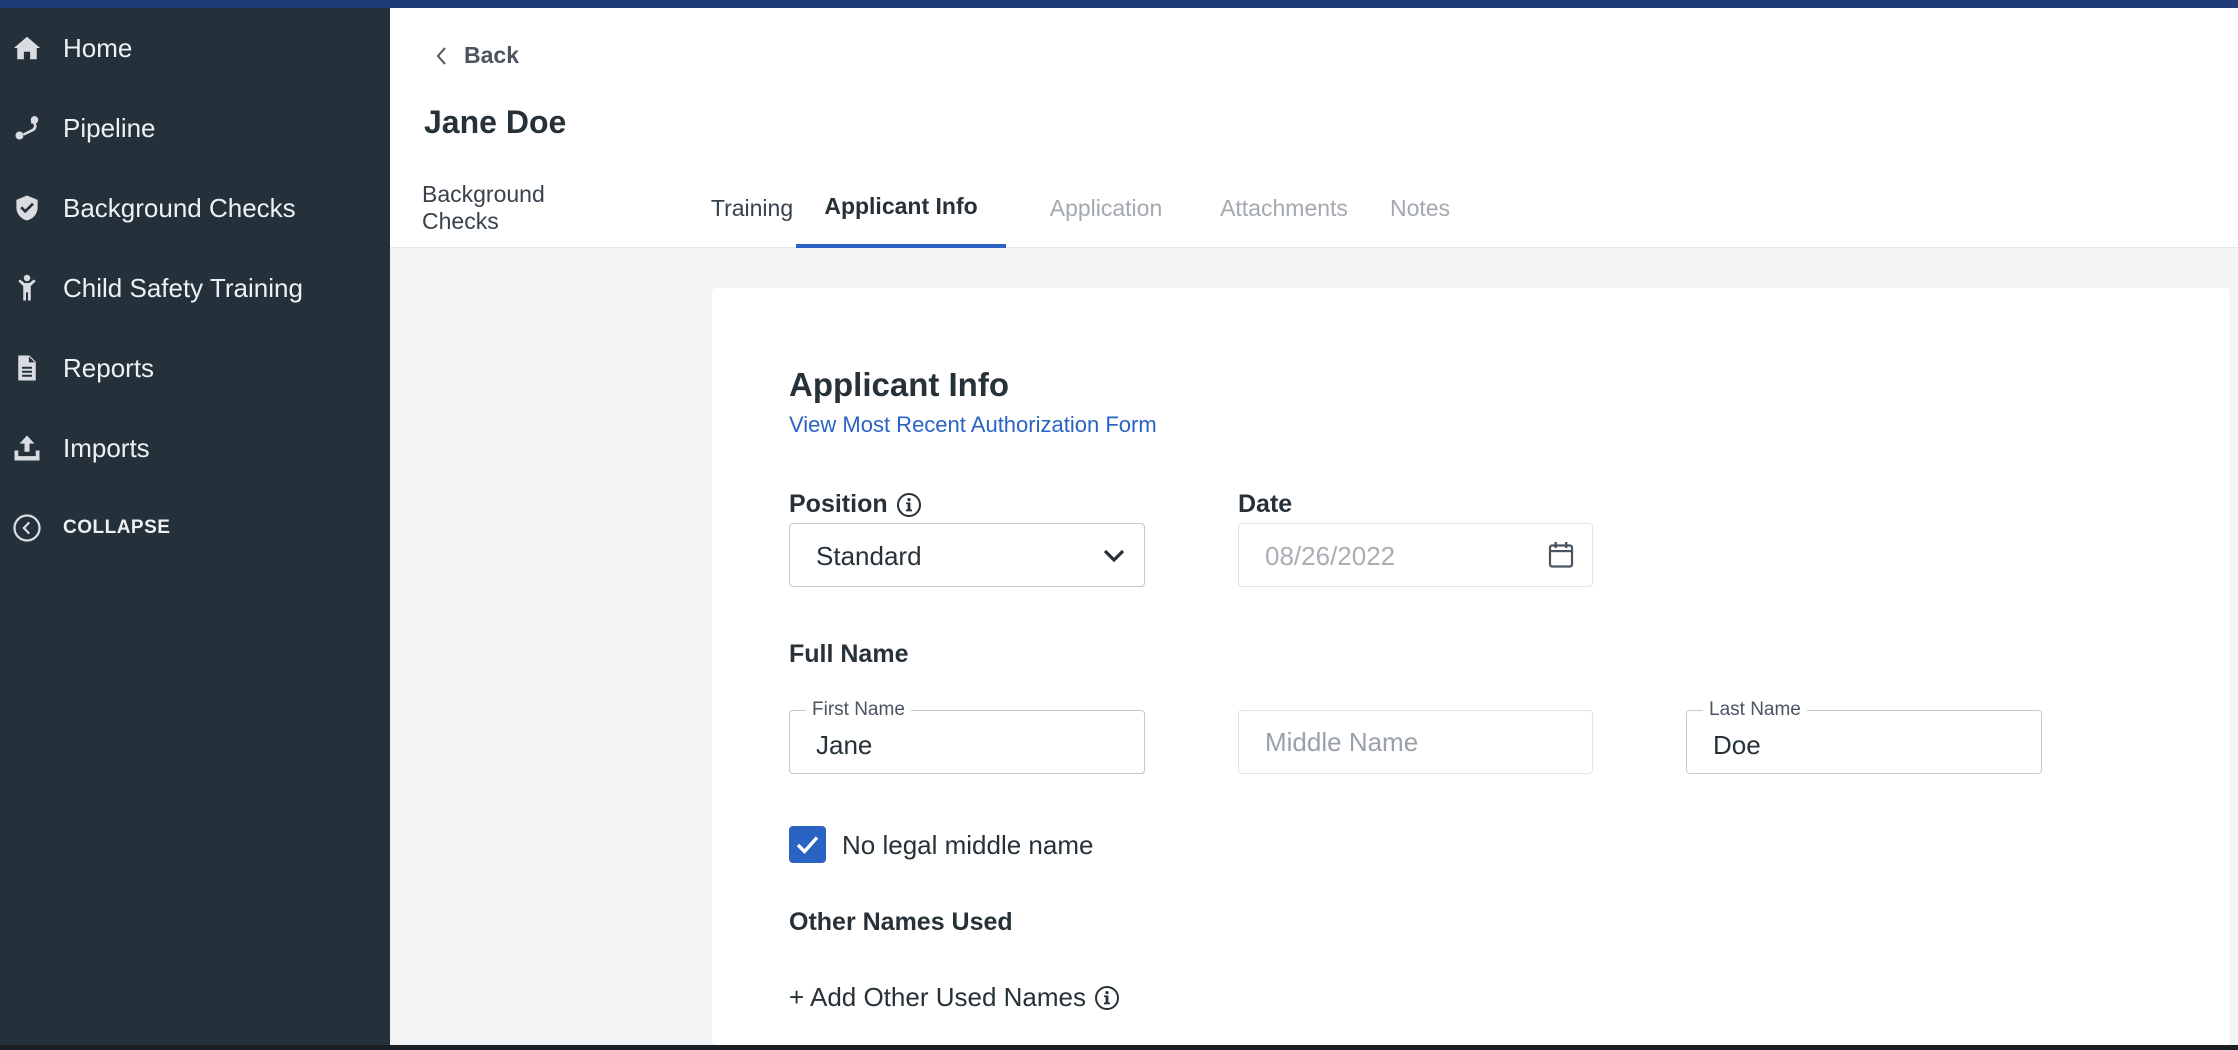  Describe the element at coordinates (523, 208) in the screenshot. I see `tab-background-checks: Background Checks` at that location.